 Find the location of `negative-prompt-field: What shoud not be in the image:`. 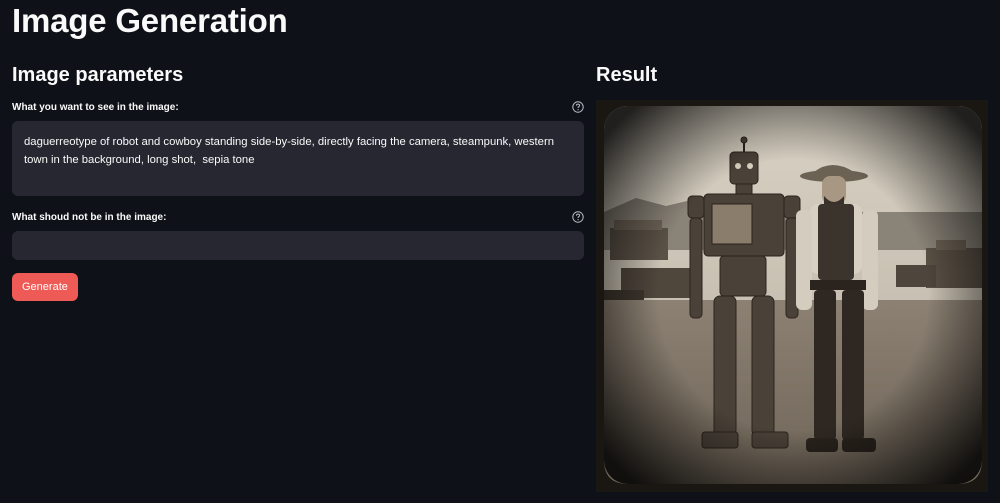

negative-prompt-field: What shoud not be in the image: is located at coordinates (298, 234).